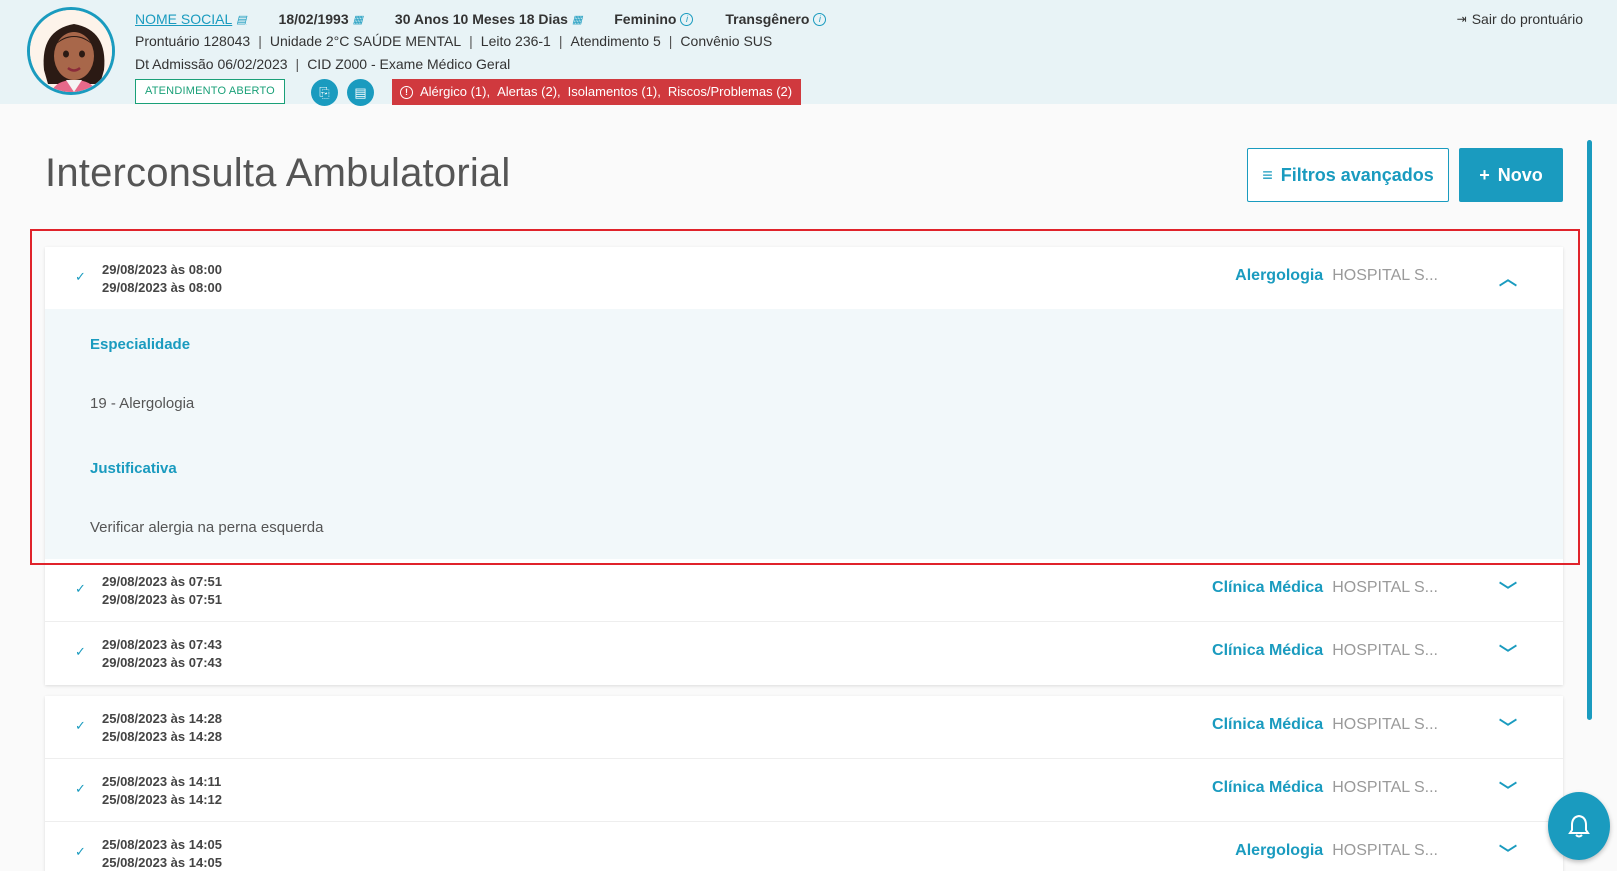 The image size is (1617, 871). I want to click on dates: 25/08/2023 às 14:28 25/08/2023 às 14:28, so click(162, 728).